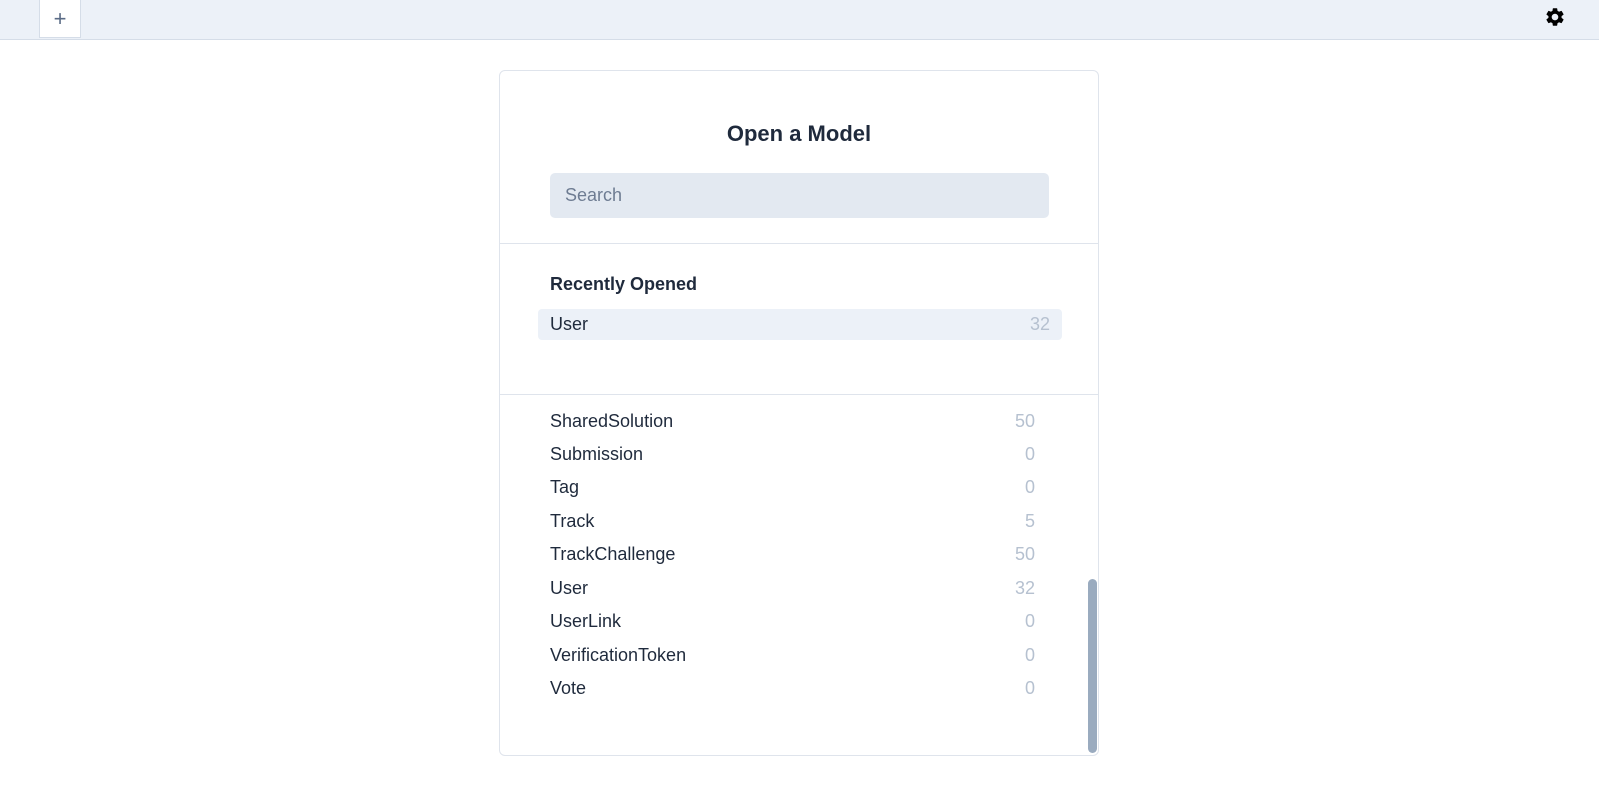 This screenshot has height=785, width=1599. I want to click on scrollbar-thumb, so click(1092, 666).